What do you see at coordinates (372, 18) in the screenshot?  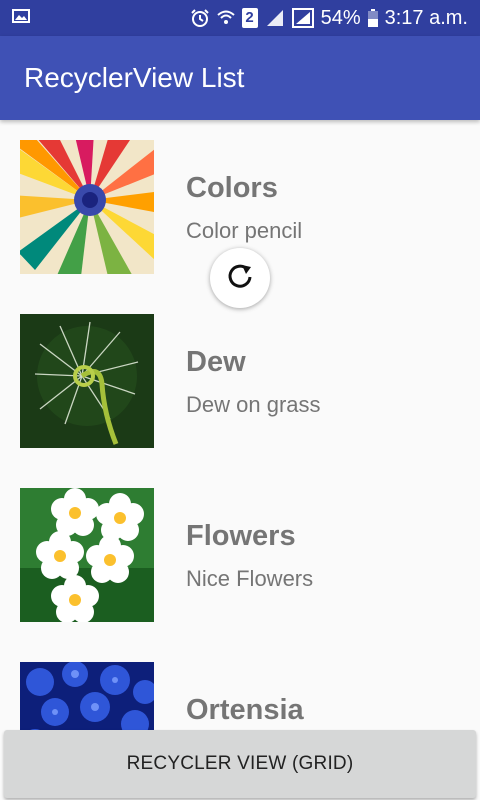 I see `battery-icon` at bounding box center [372, 18].